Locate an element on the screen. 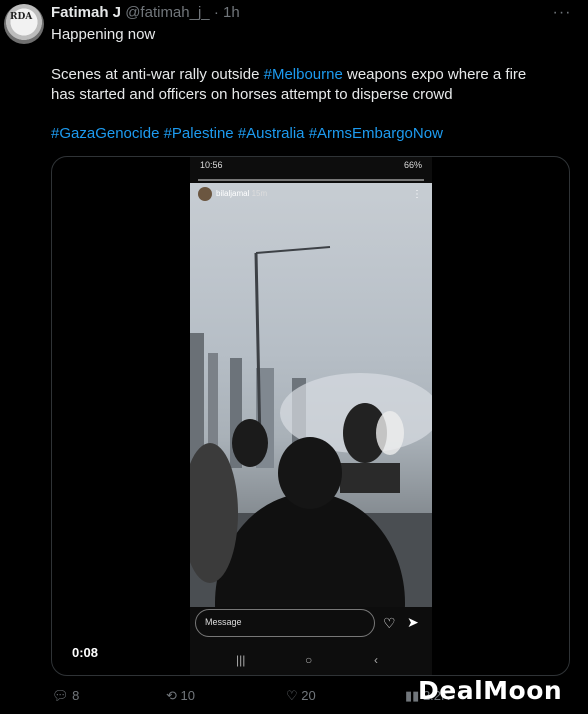  story-username: bilaljamal is located at coordinates (233, 194).